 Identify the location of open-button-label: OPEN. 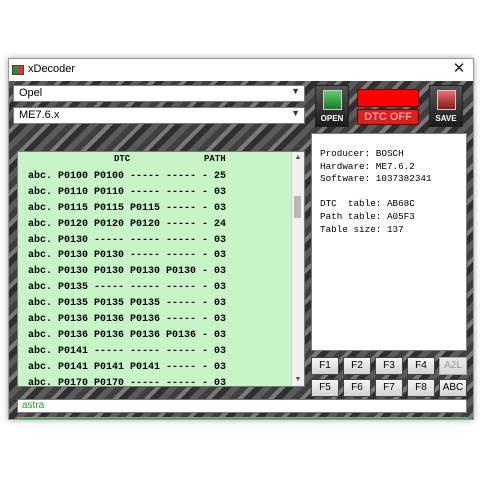
(332, 118).